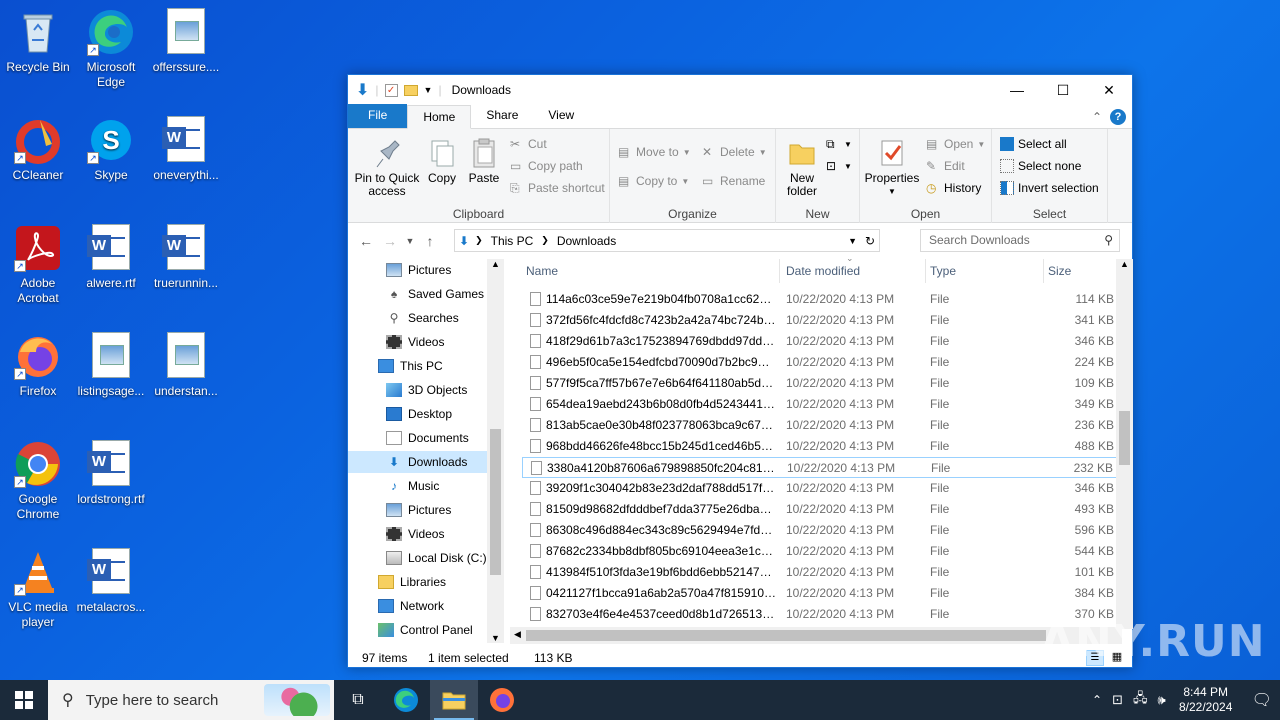 The height and width of the screenshot is (720, 1280). Describe the element at coordinates (1124, 438) in the screenshot. I see `file-list-scroll-thumb` at that location.